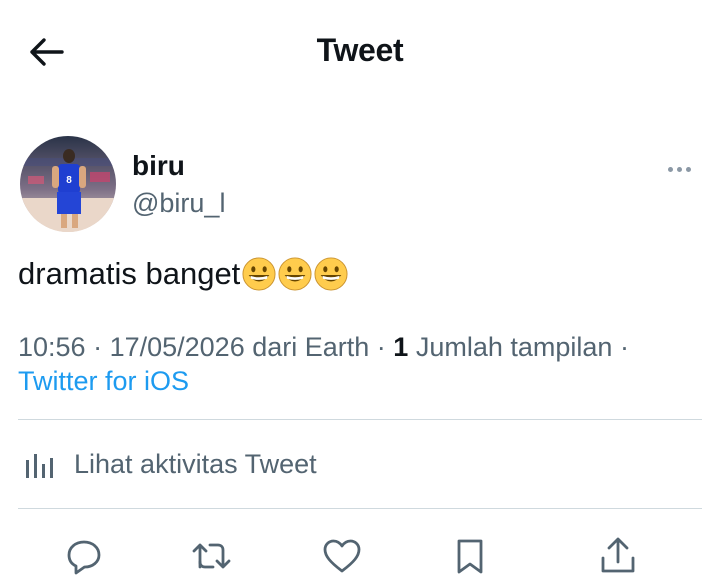 This screenshot has height=585, width=720. Describe the element at coordinates (69, 180) in the screenshot. I see `svg-text: 8` at that location.